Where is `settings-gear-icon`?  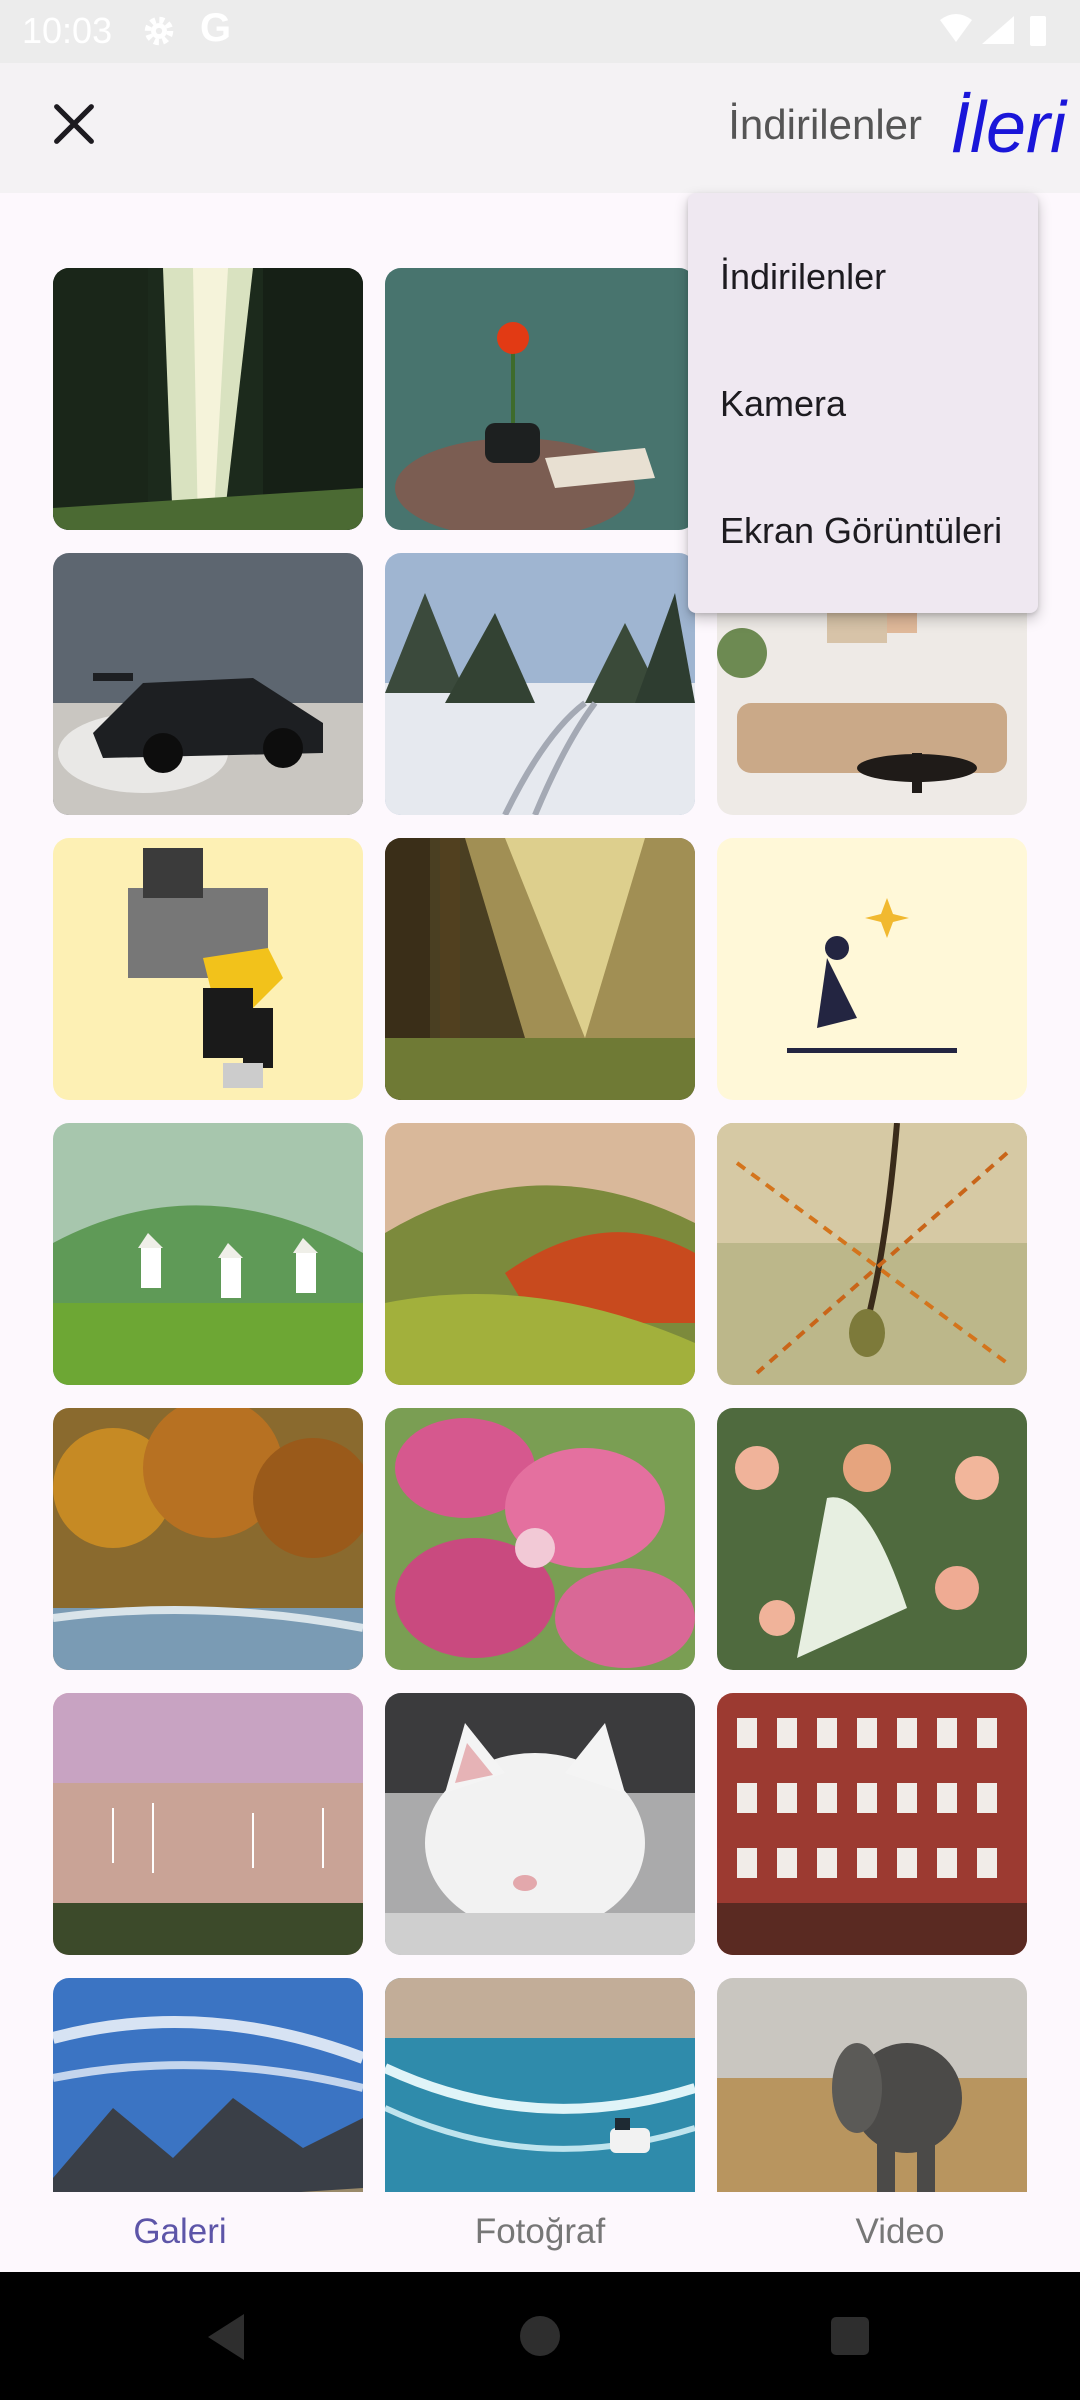 settings-gear-icon is located at coordinates (159, 31).